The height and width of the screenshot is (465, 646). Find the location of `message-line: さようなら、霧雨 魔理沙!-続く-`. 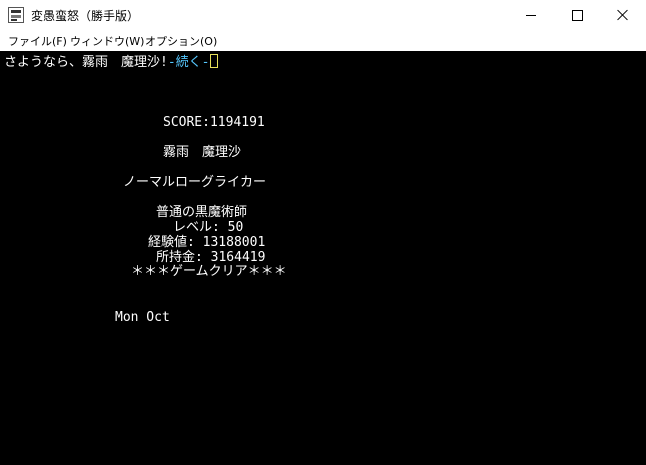

message-line: さようなら、霧雨 魔理沙!-続く- is located at coordinates (111, 62).